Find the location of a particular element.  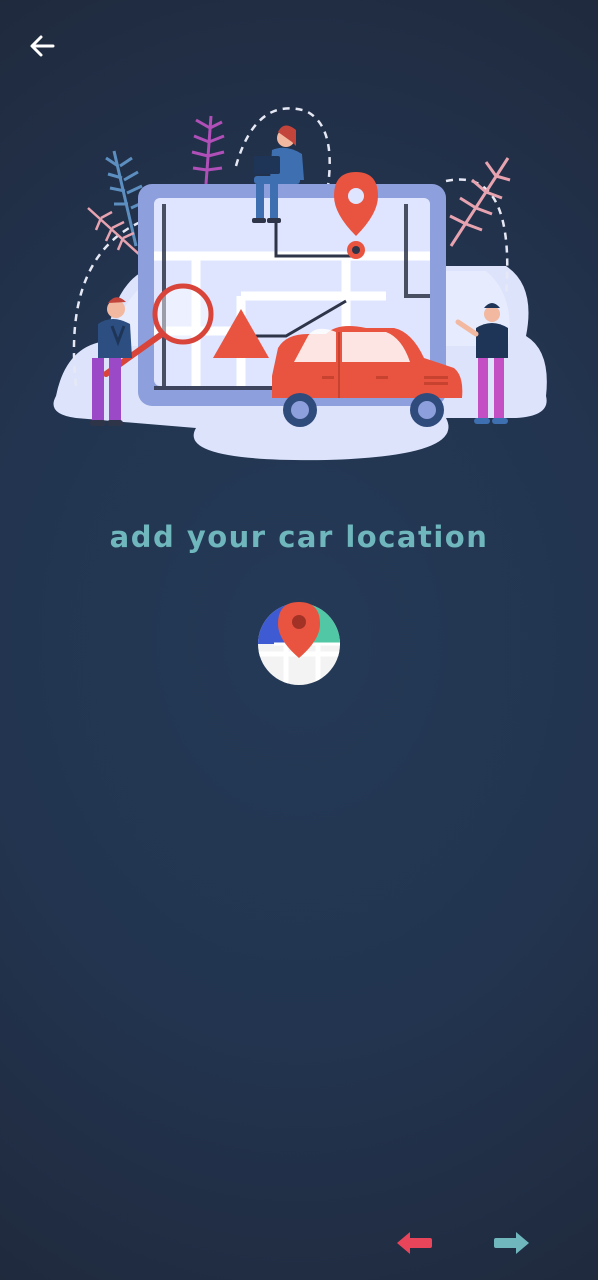

add-location-button is located at coordinates (299, 643).